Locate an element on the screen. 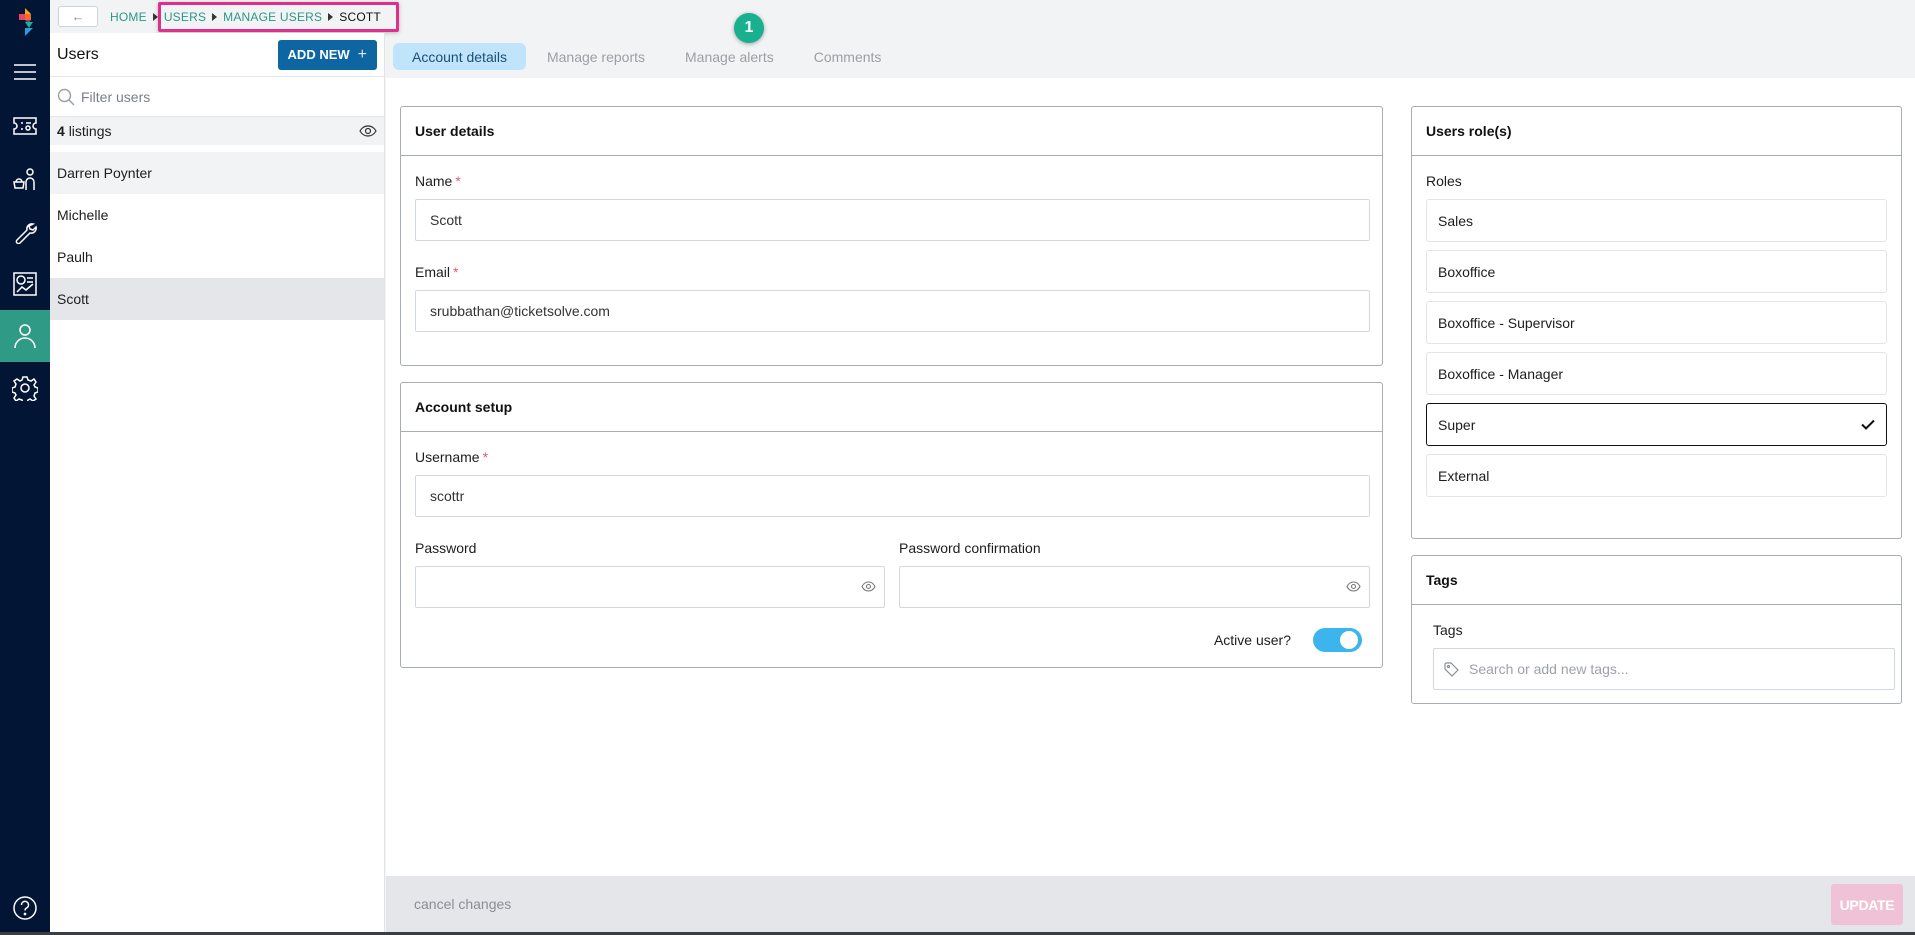 The width and height of the screenshot is (1915, 935). password-confirmation-input is located at coordinates (1134, 587).